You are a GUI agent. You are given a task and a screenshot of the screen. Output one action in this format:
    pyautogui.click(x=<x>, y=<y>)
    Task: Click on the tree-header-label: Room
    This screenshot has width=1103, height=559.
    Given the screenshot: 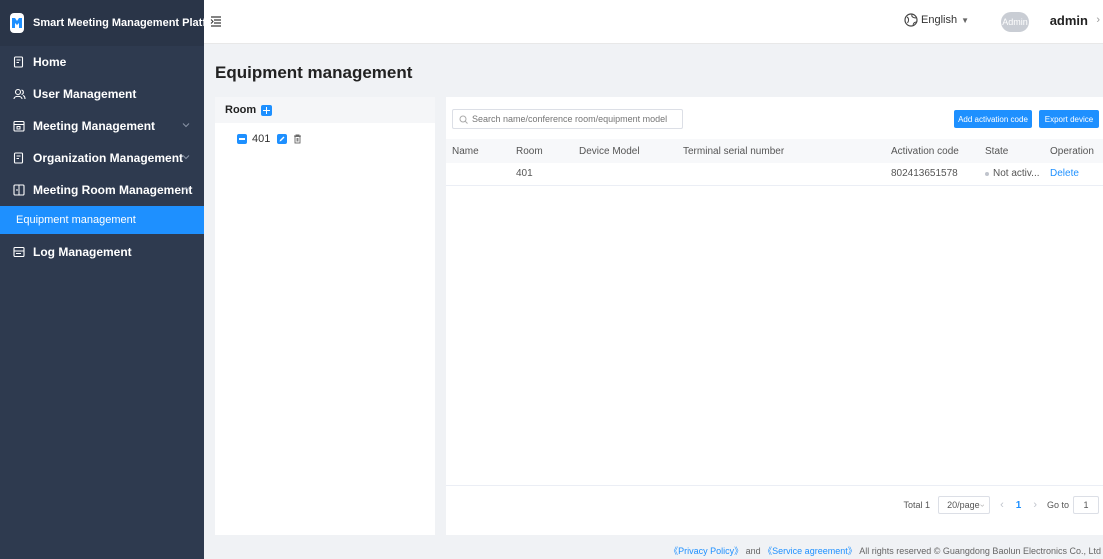 What is the action you would take?
    pyautogui.click(x=241, y=110)
    